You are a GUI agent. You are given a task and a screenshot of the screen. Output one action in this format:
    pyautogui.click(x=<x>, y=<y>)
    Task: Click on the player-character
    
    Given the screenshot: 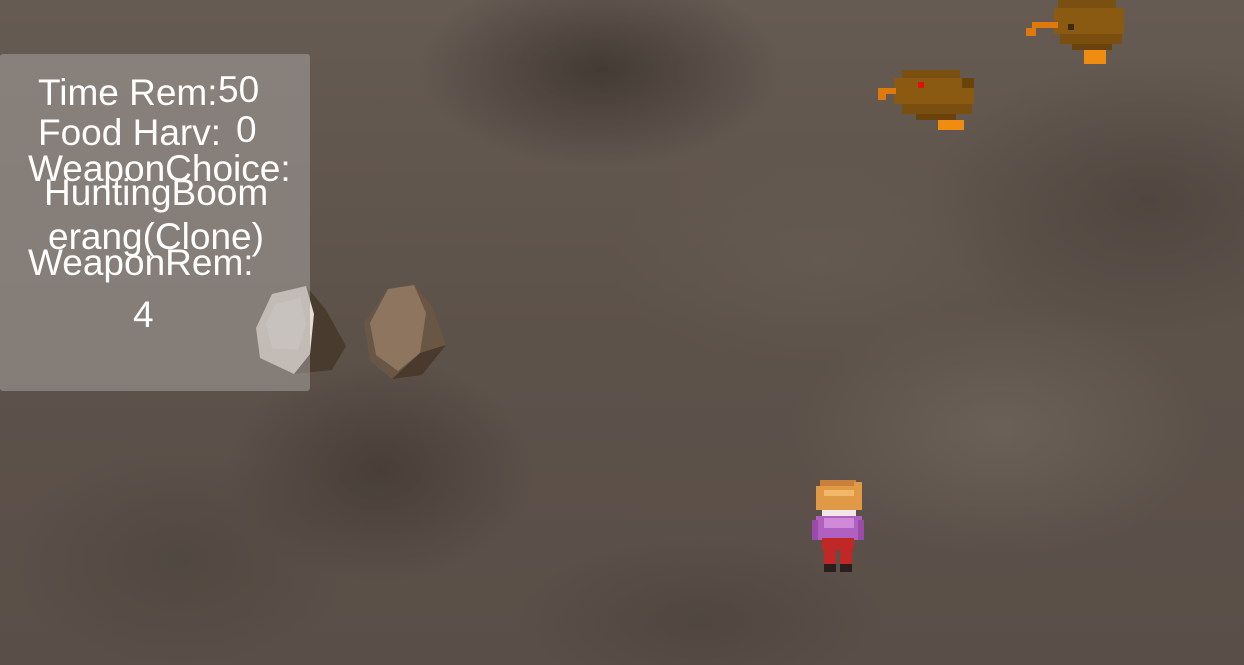 What is the action you would take?
    pyautogui.click(x=838, y=526)
    